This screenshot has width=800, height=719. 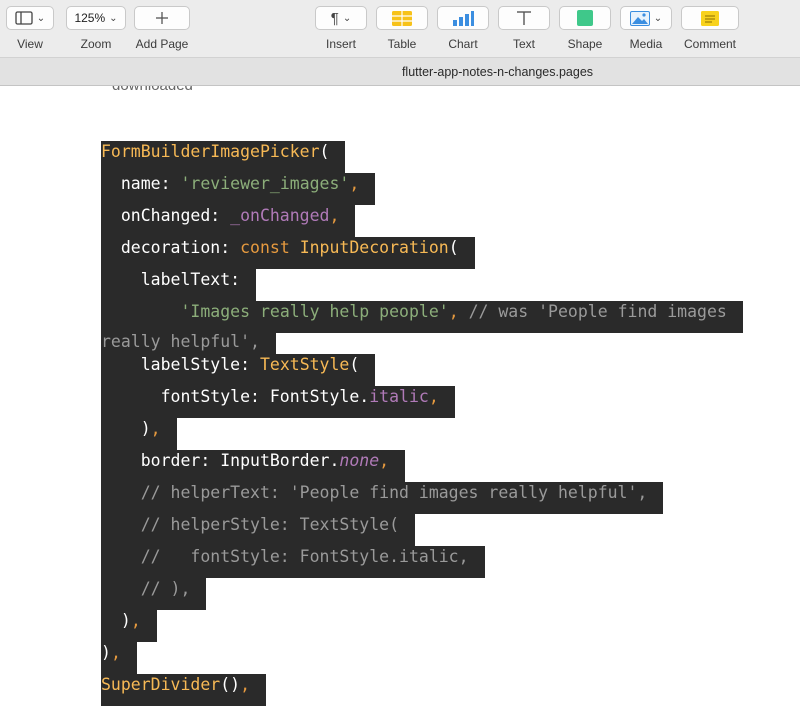 What do you see at coordinates (422, 530) in the screenshot?
I see `code-line: // helperStyle: TextStyle(` at bounding box center [422, 530].